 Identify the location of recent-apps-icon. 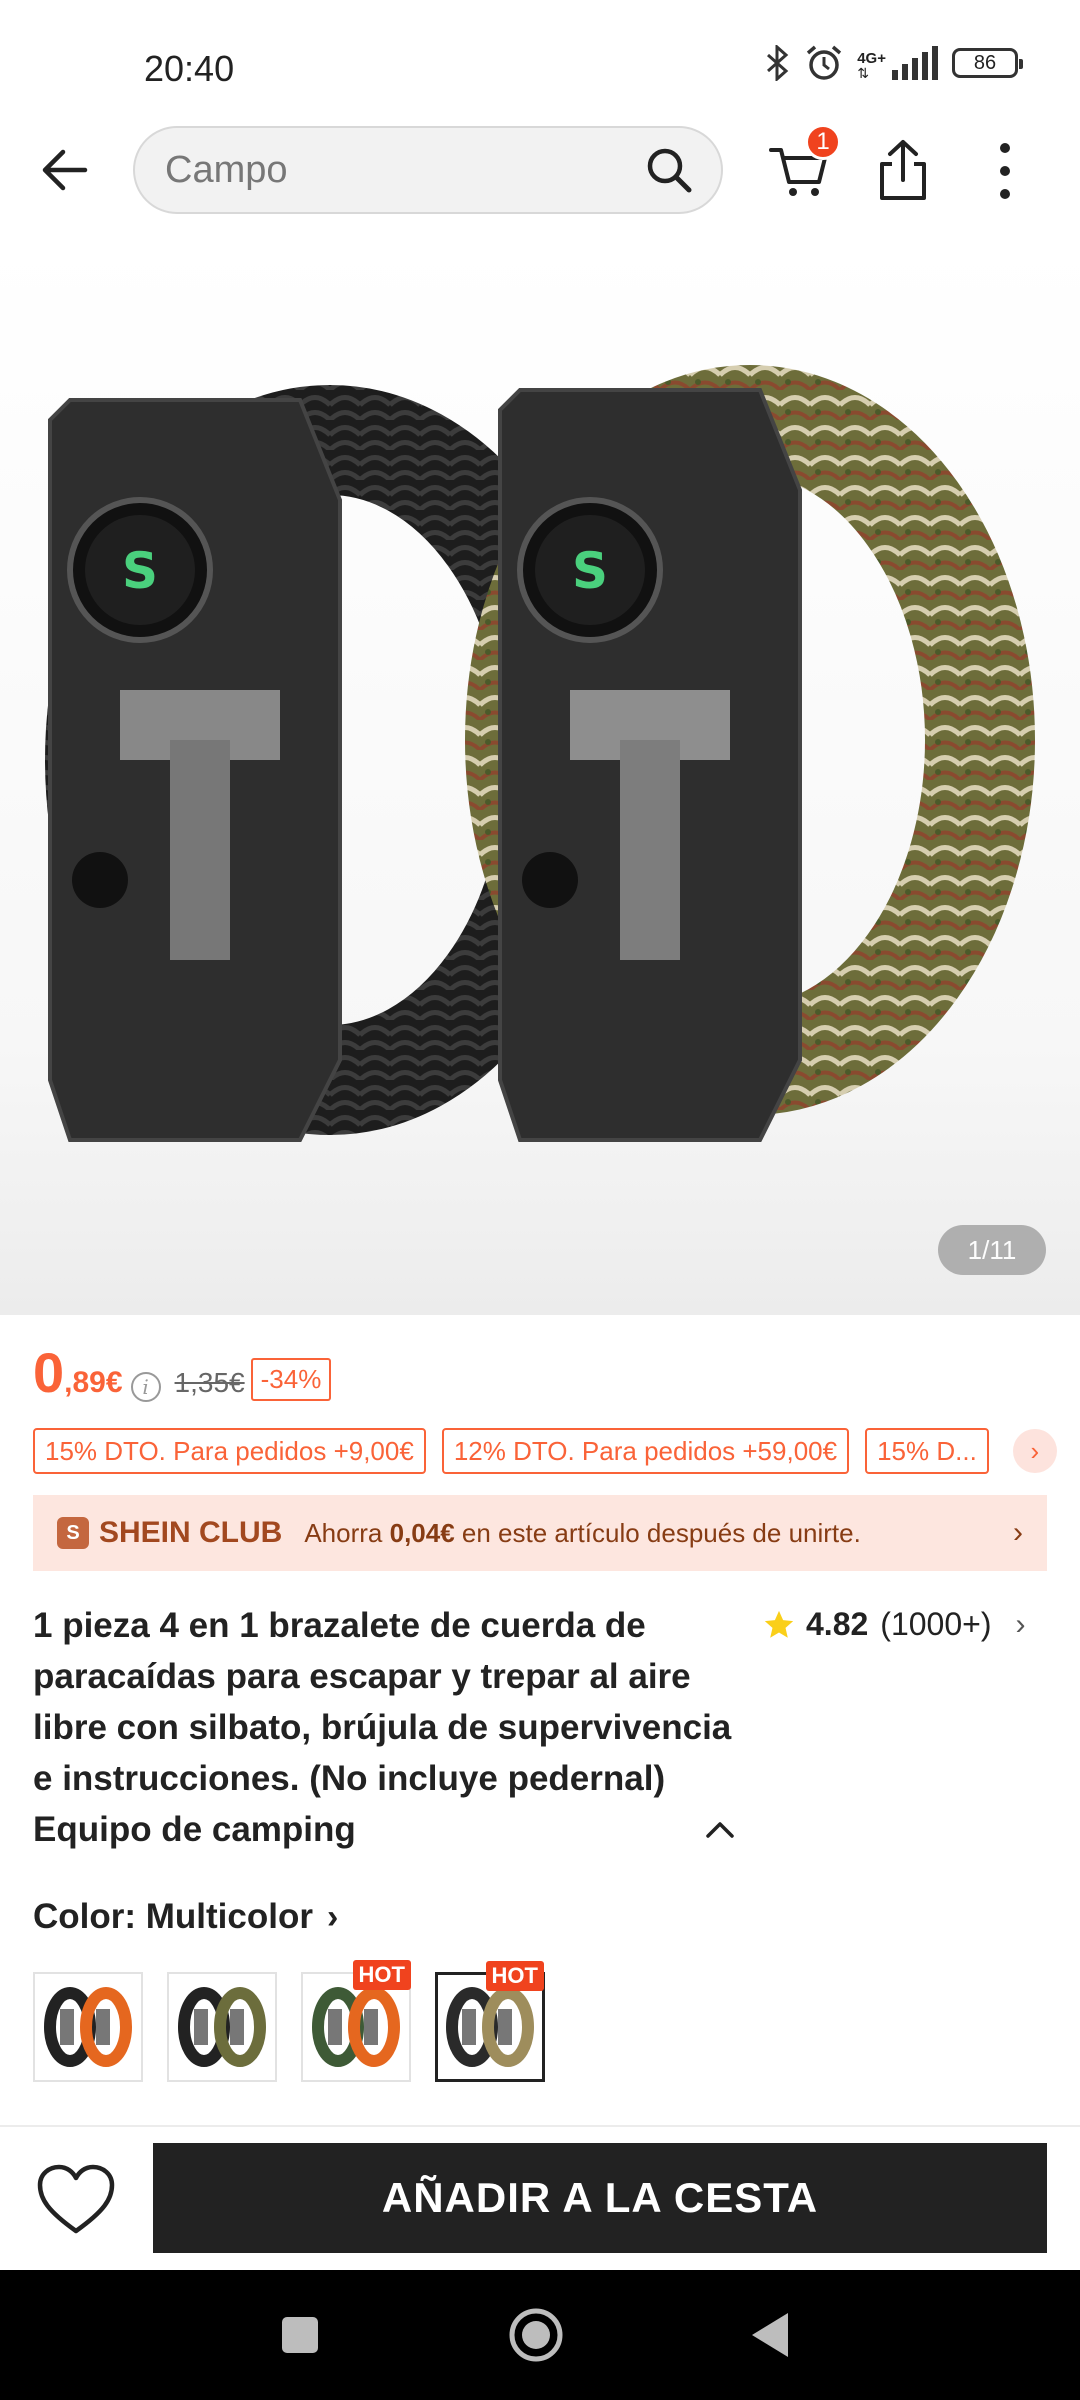
(300, 2335).